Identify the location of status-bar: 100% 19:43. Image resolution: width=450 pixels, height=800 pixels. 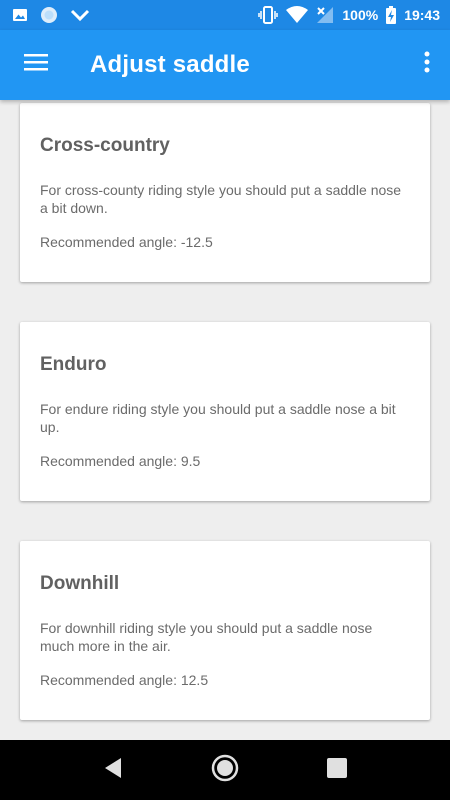
(225, 15).